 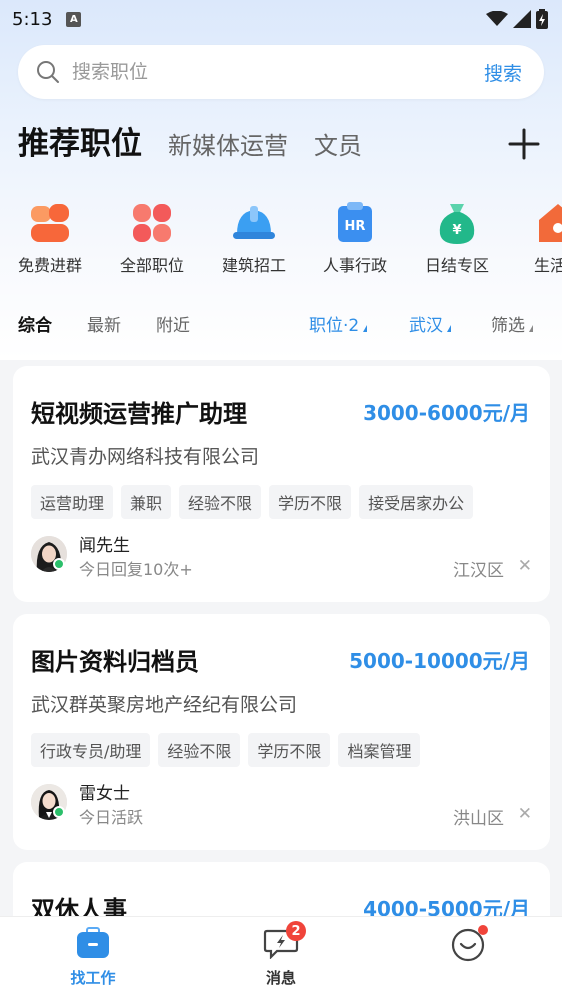 I want to click on category-construction: 建筑招工, so click(x=254, y=238).